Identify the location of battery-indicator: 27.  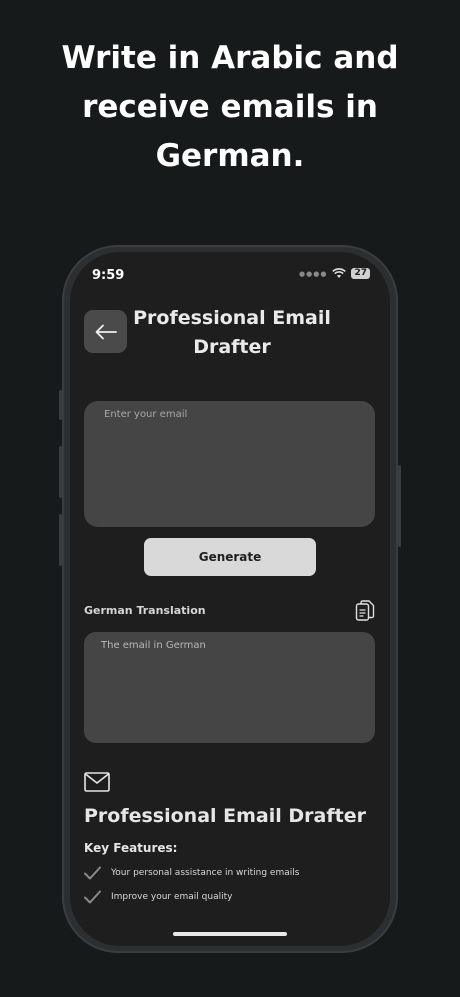
(360, 273).